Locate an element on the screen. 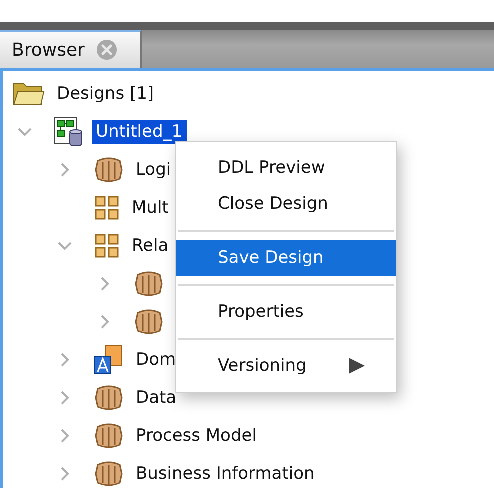 The height and width of the screenshot is (488, 494). menu-item: Properties is located at coordinates (286, 312).